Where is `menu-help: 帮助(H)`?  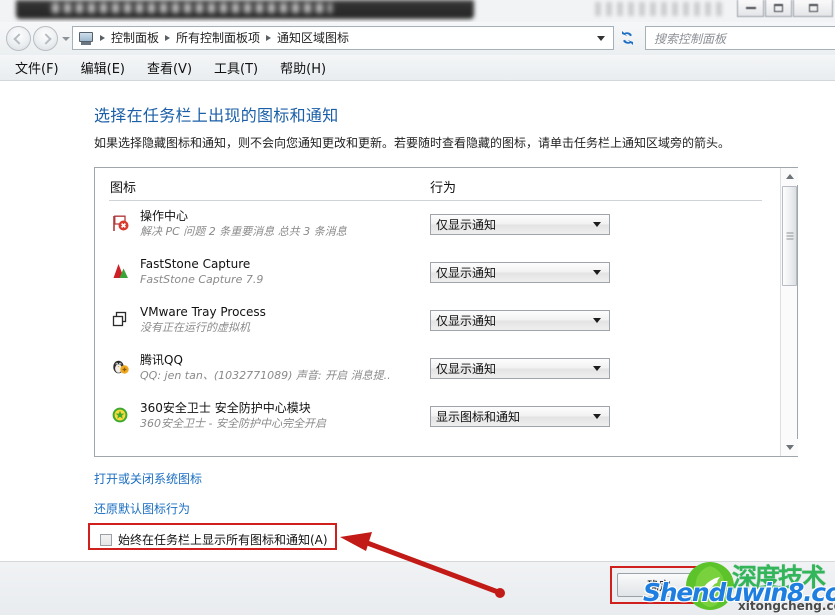 menu-help: 帮助(H) is located at coordinates (303, 67).